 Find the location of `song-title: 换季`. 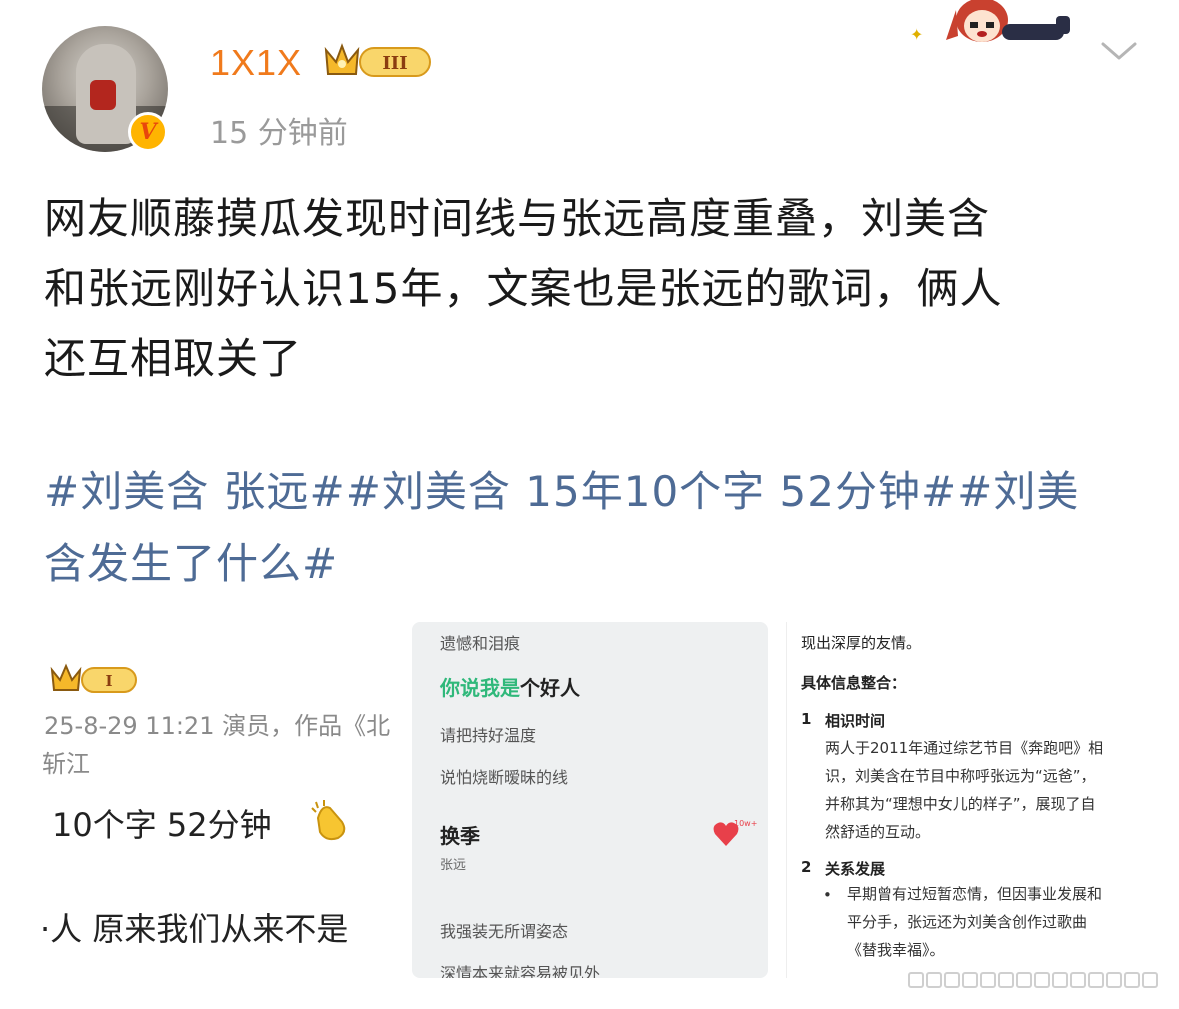

song-title: 换季 is located at coordinates (460, 836).